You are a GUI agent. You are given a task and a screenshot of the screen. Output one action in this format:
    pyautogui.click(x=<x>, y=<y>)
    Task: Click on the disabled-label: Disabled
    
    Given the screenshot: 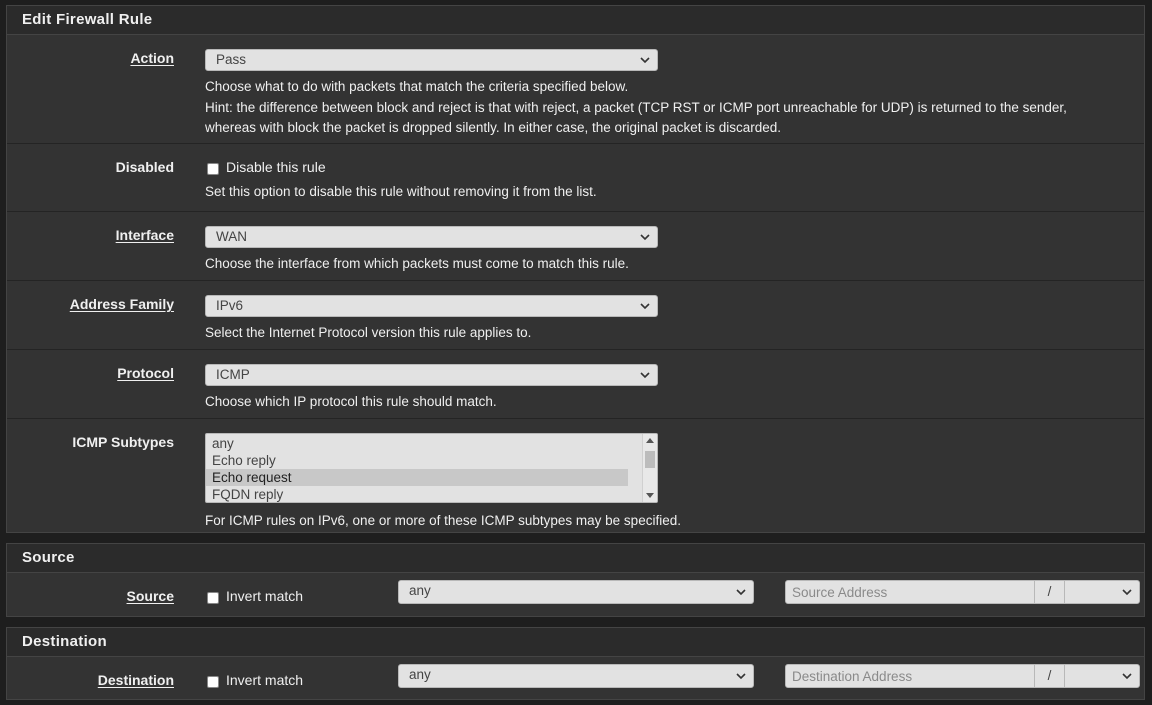 What is the action you would take?
    pyautogui.click(x=144, y=167)
    